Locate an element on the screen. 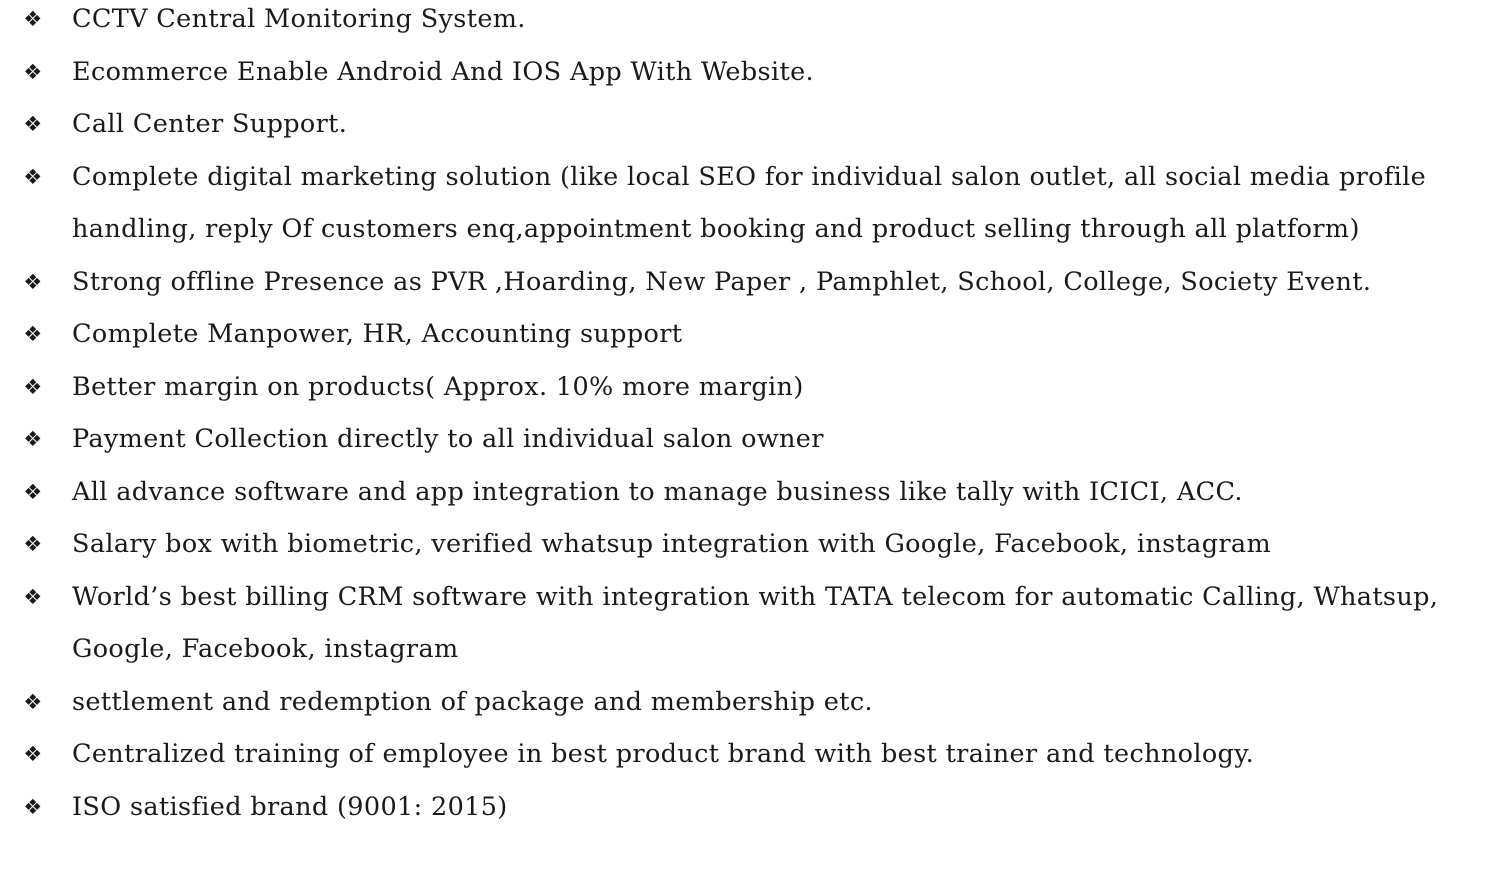 This screenshot has width=1512, height=879. list-item: ❖ ISO satisfied brand (9001: 2015) is located at coordinates (756, 807).